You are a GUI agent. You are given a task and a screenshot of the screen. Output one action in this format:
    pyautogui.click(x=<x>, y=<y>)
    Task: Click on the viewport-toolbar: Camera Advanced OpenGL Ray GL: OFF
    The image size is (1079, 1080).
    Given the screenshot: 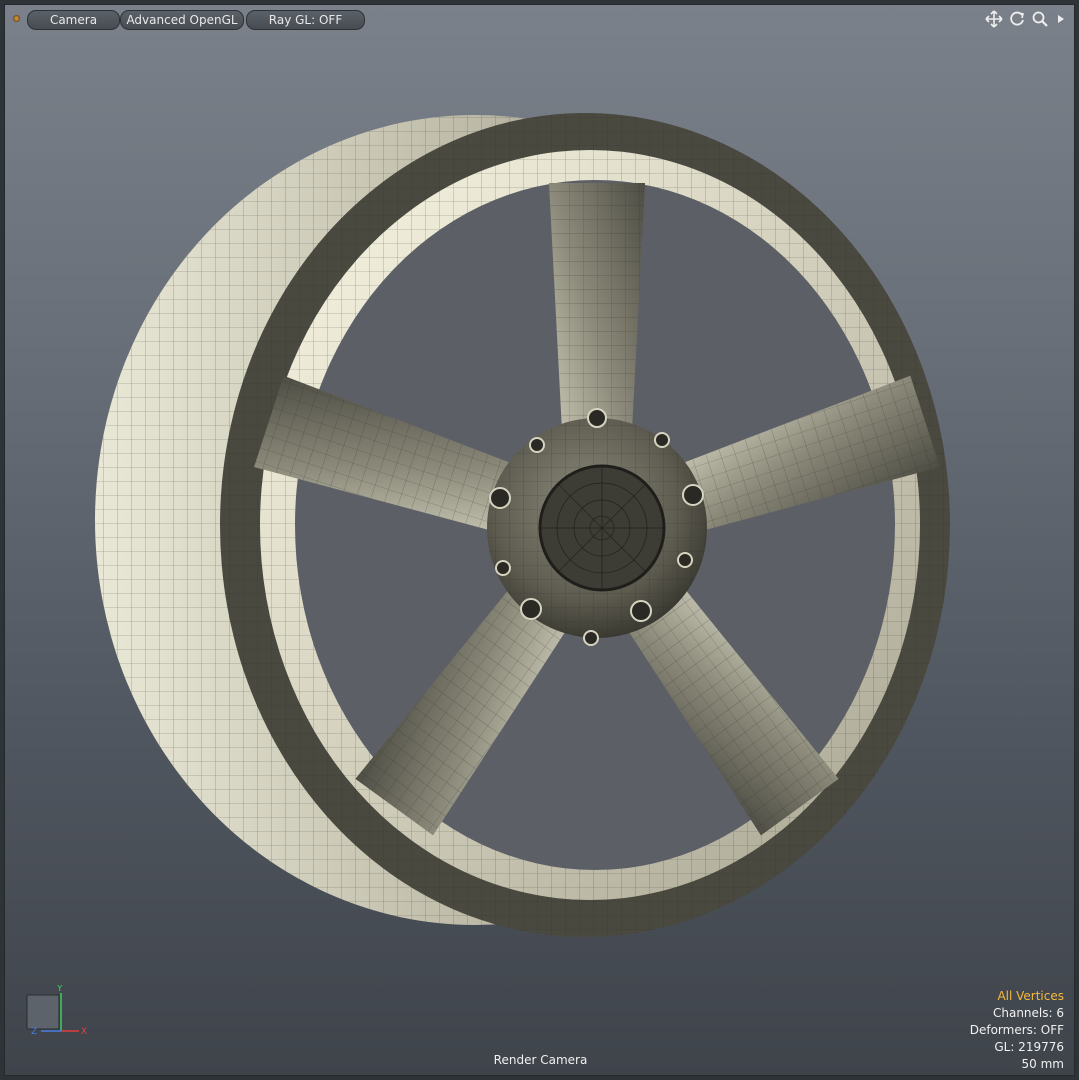 What is the action you would take?
    pyautogui.click(x=539, y=19)
    